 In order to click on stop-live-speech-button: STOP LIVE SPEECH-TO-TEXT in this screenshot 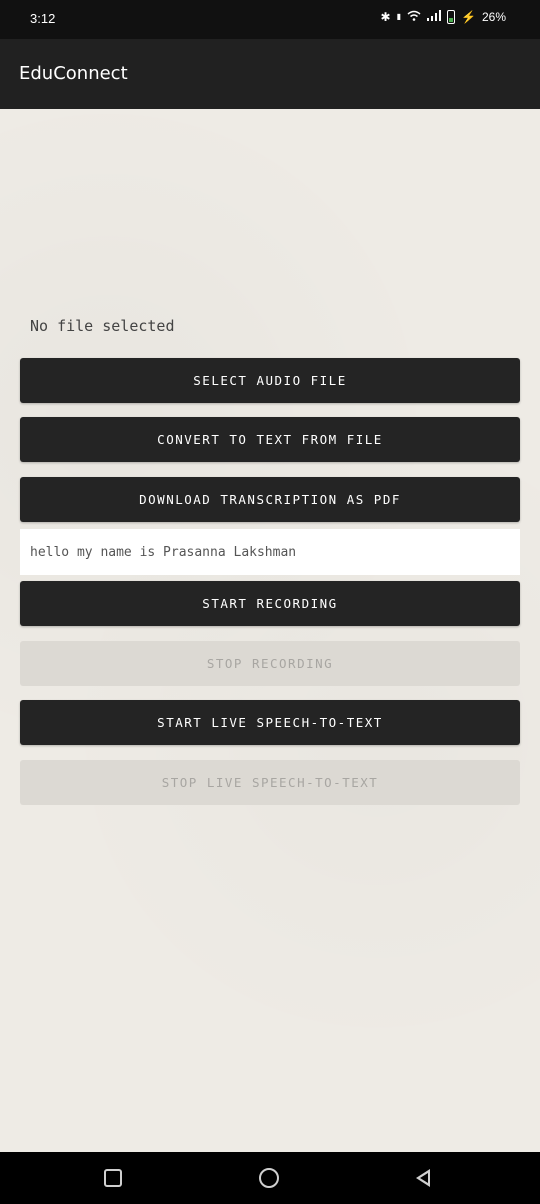, I will do `click(270, 782)`.